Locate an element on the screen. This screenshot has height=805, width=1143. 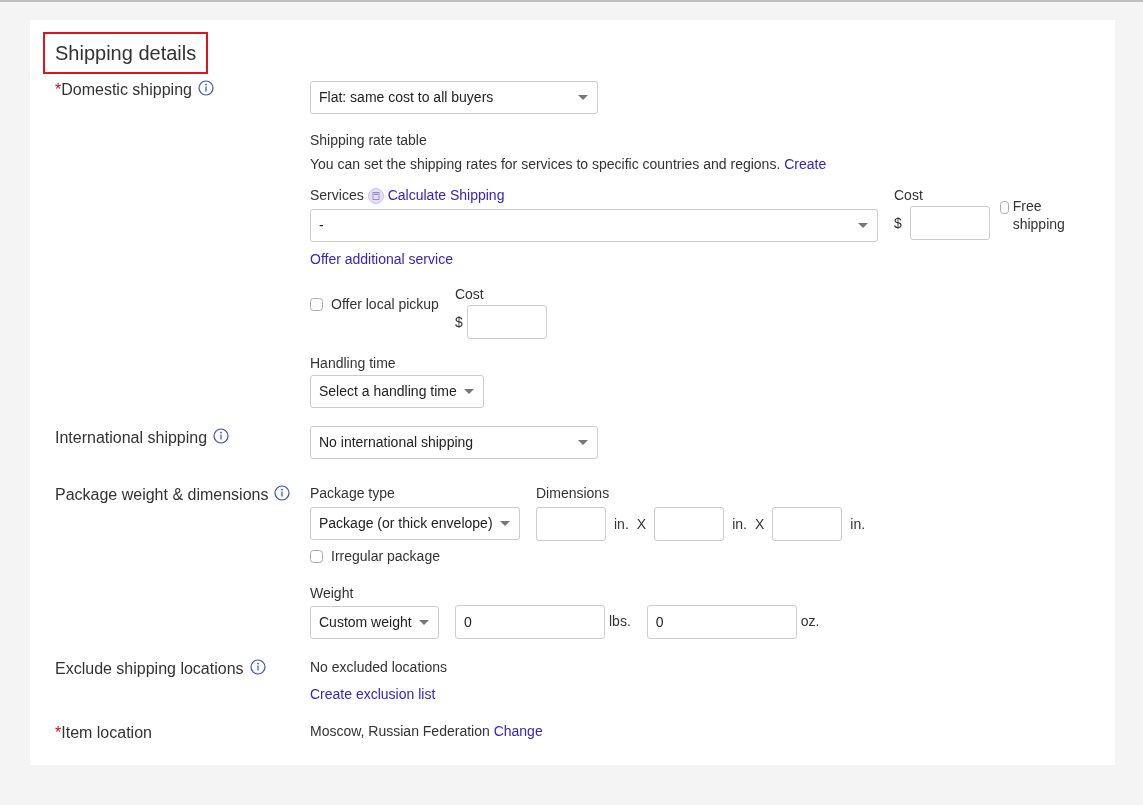
create-exclusion-link: Create exclusion list is located at coordinates (373, 694).